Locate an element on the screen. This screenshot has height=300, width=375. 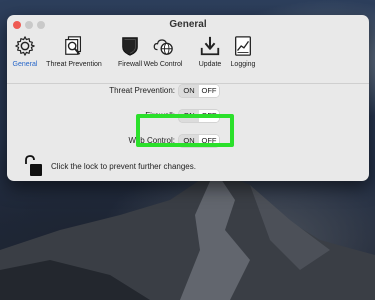
magnifier-document-icon is located at coordinates (73, 45).